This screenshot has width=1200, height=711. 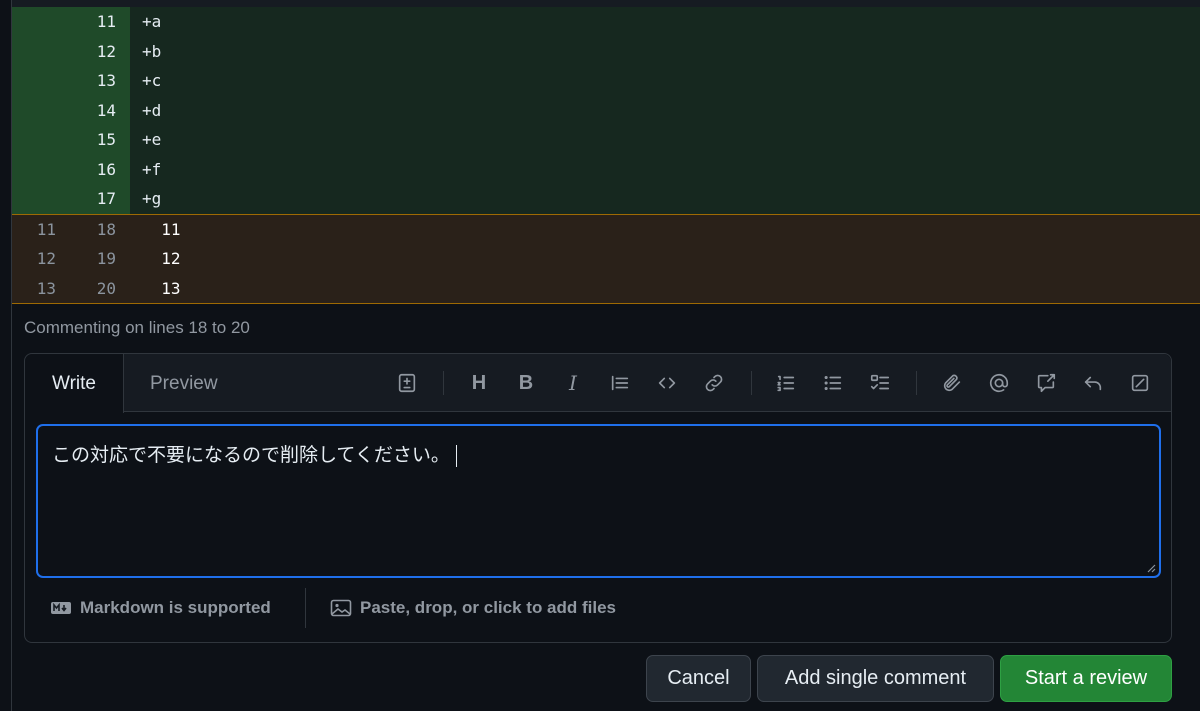 What do you see at coordinates (156, 51) in the screenshot?
I see `code-text: b` at bounding box center [156, 51].